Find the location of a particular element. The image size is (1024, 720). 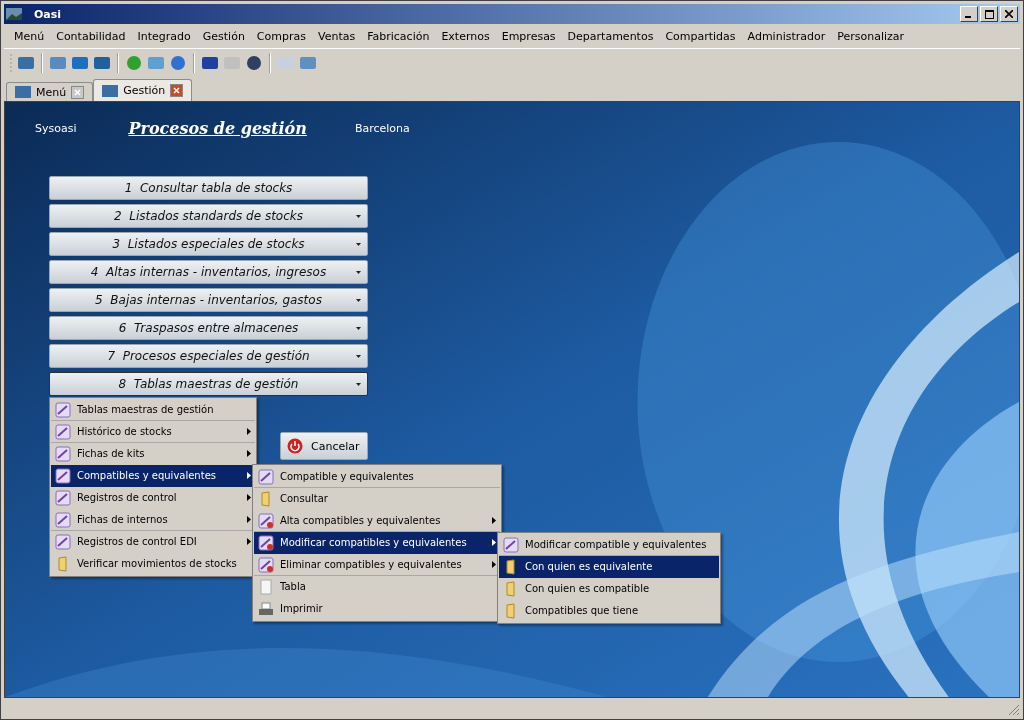

menu-entry: Tablas maestras de gestión is located at coordinates (153, 410).